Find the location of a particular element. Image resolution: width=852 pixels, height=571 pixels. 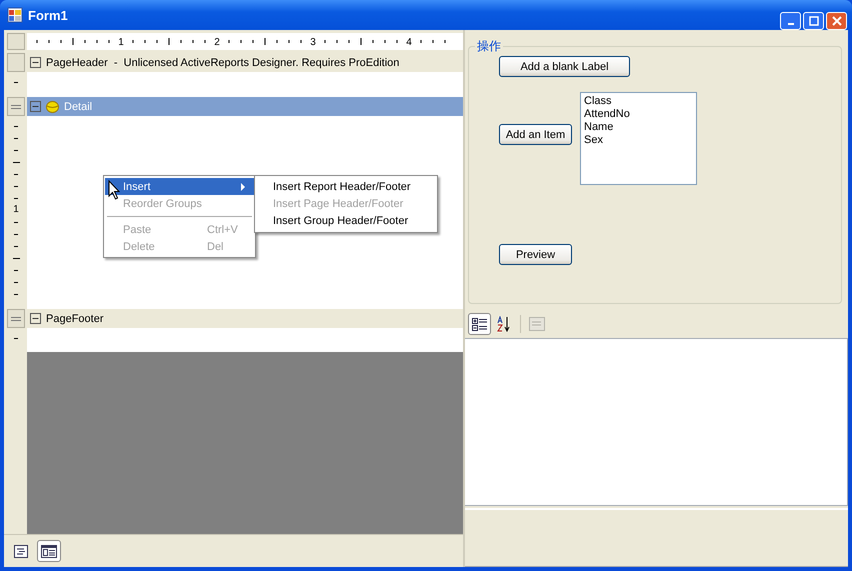

add-label-button: Add a blank Label is located at coordinates (564, 66).